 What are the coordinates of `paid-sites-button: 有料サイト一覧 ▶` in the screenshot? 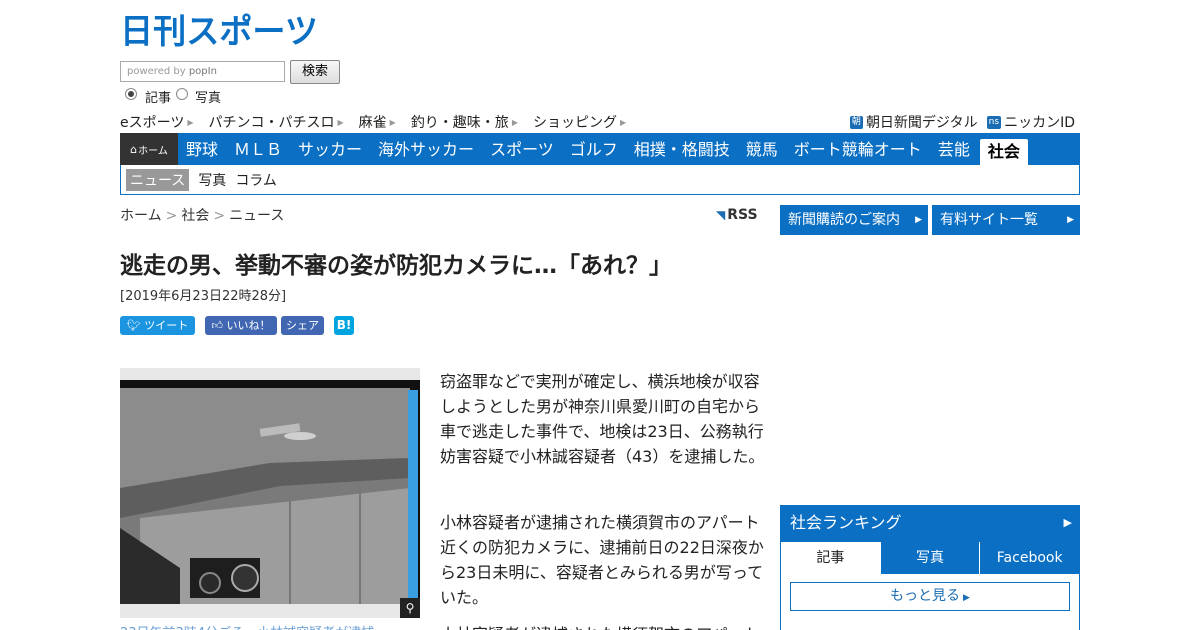 It's located at (1006, 220).